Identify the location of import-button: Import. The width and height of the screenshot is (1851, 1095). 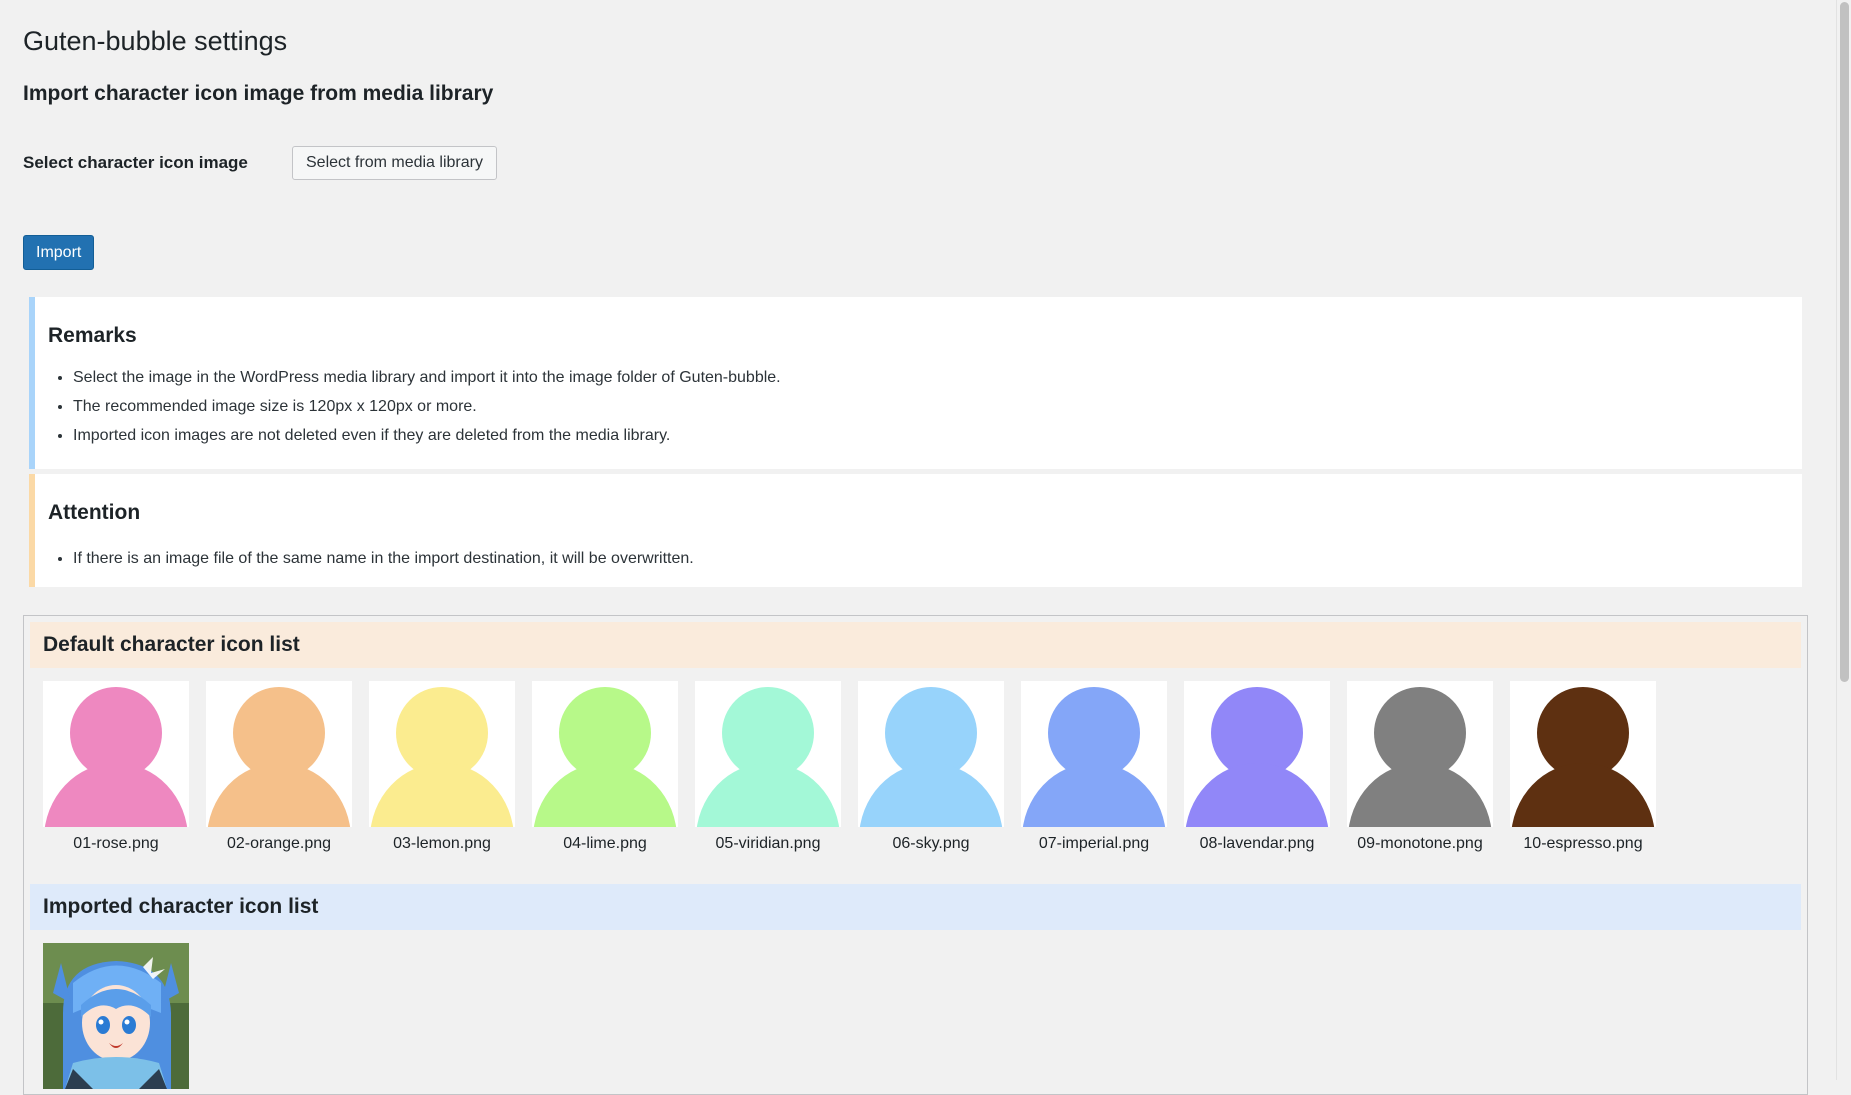
(59, 252).